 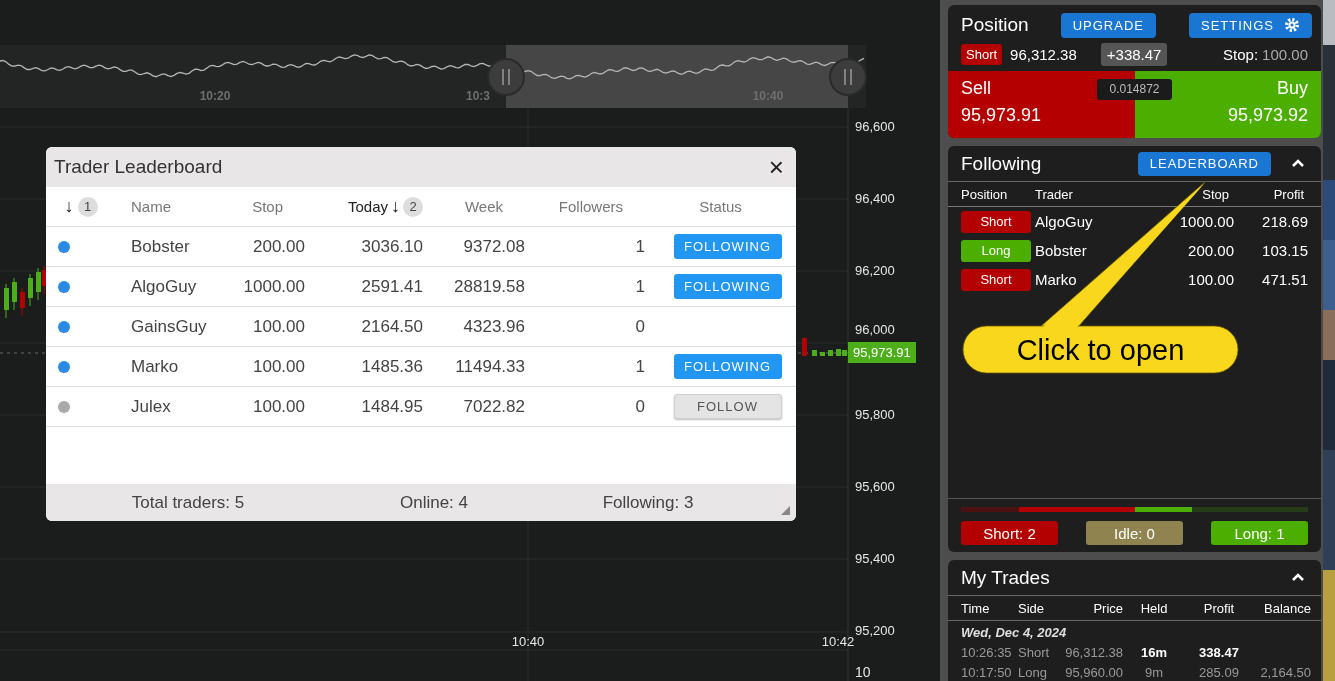 What do you see at coordinates (875, 414) in the screenshot?
I see `price-label: 95,800` at bounding box center [875, 414].